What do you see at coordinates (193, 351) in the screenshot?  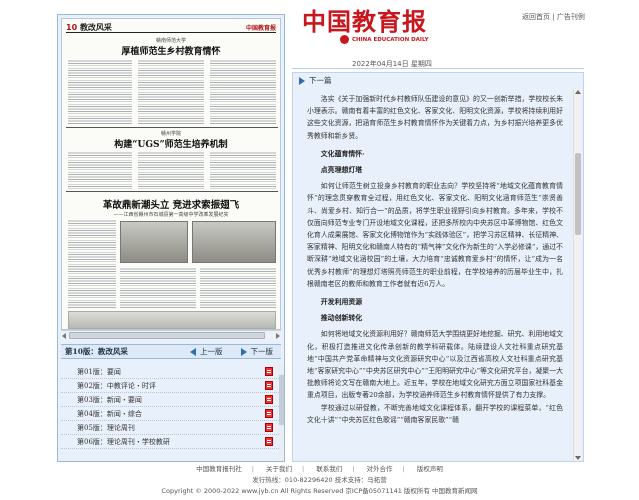 I see `prev-page-arrow-icon` at bounding box center [193, 351].